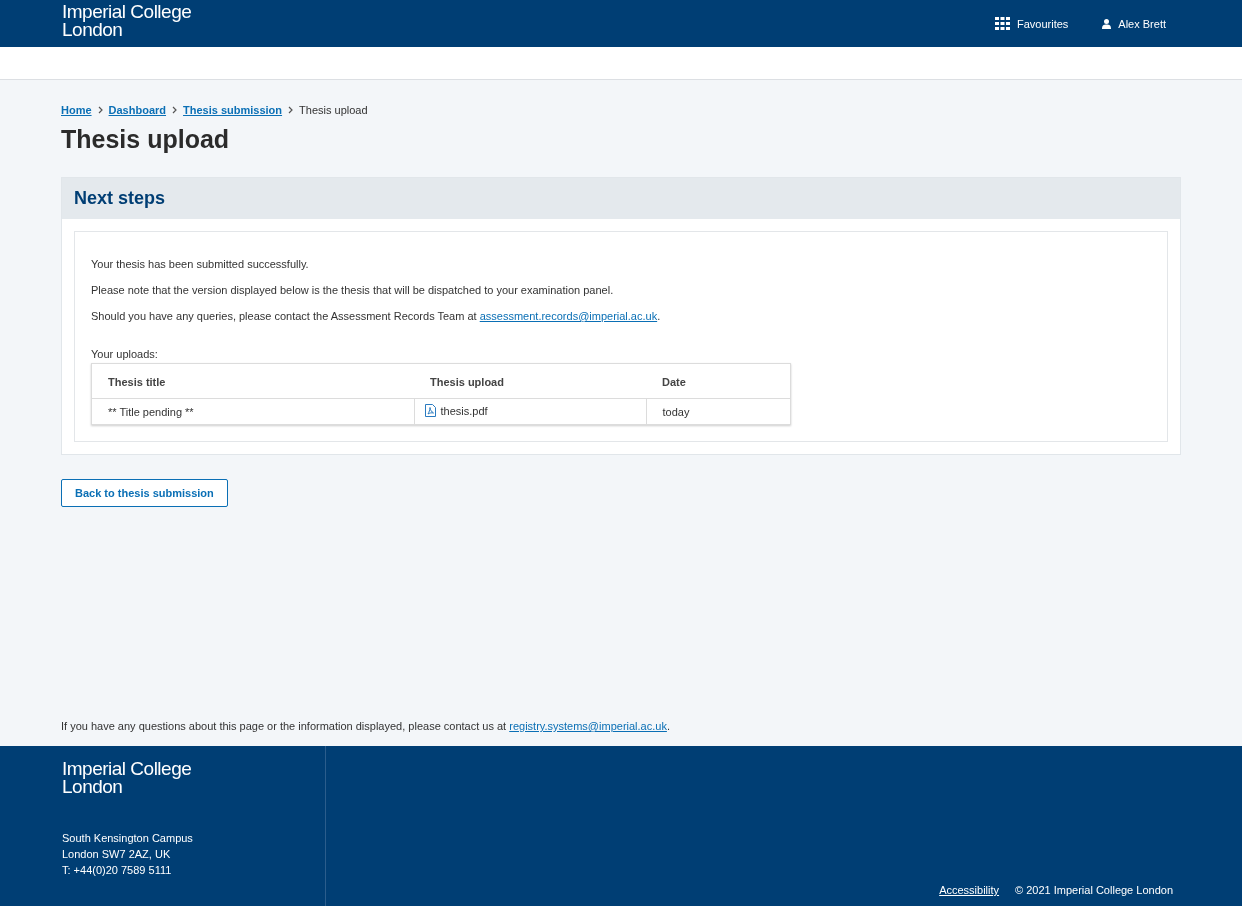 The height and width of the screenshot is (906, 1242). What do you see at coordinates (125, 354) in the screenshot?
I see `uploads-label: Your uploads:` at bounding box center [125, 354].